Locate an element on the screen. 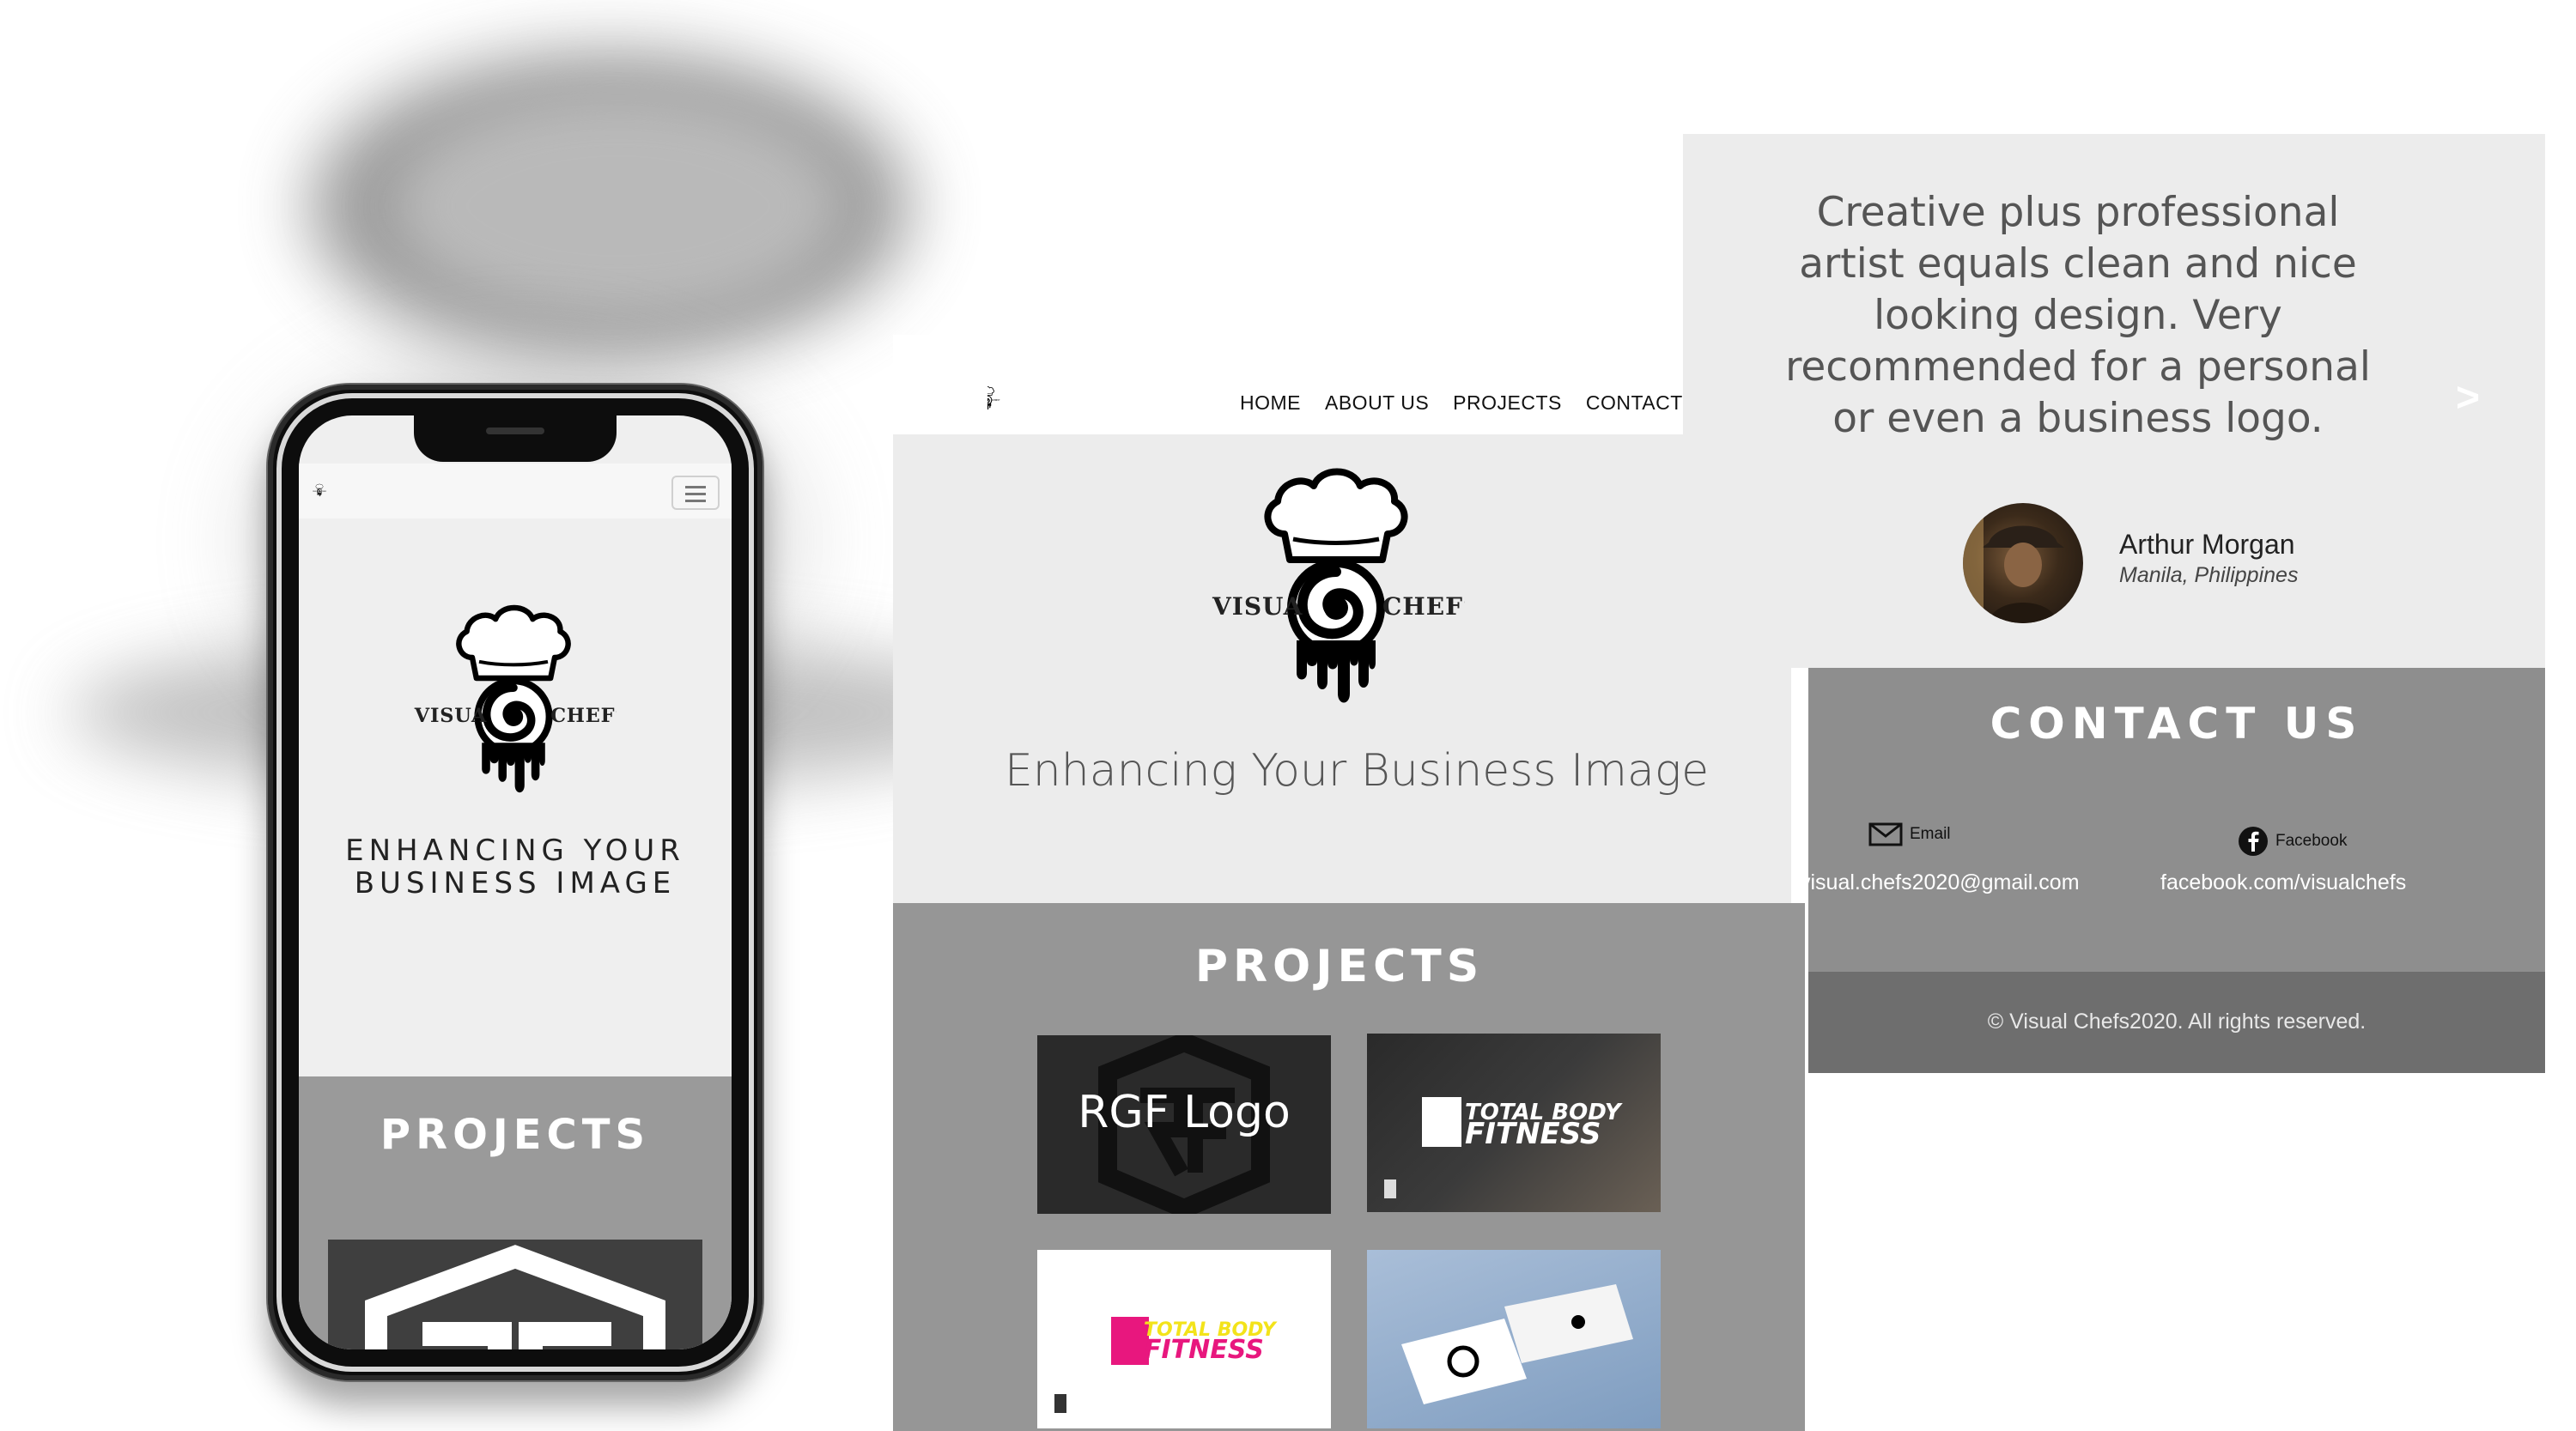 This screenshot has width=2576, height=1431. project-card-total-body-fitness-light: TOTAL BODY FITNESS is located at coordinates (1184, 1339).